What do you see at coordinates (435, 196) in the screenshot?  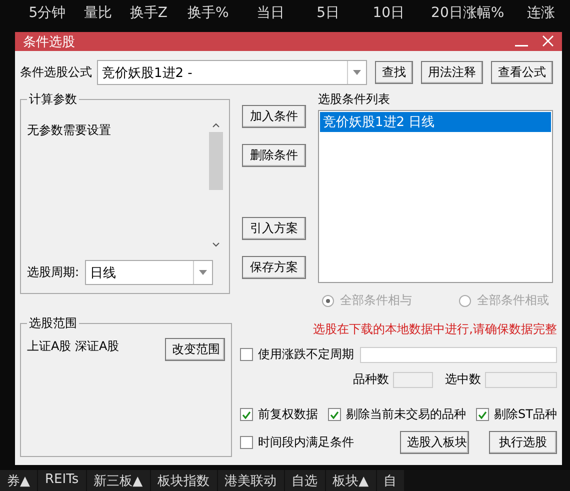 I see `condition-list: 竞价妖股1进2 日线` at bounding box center [435, 196].